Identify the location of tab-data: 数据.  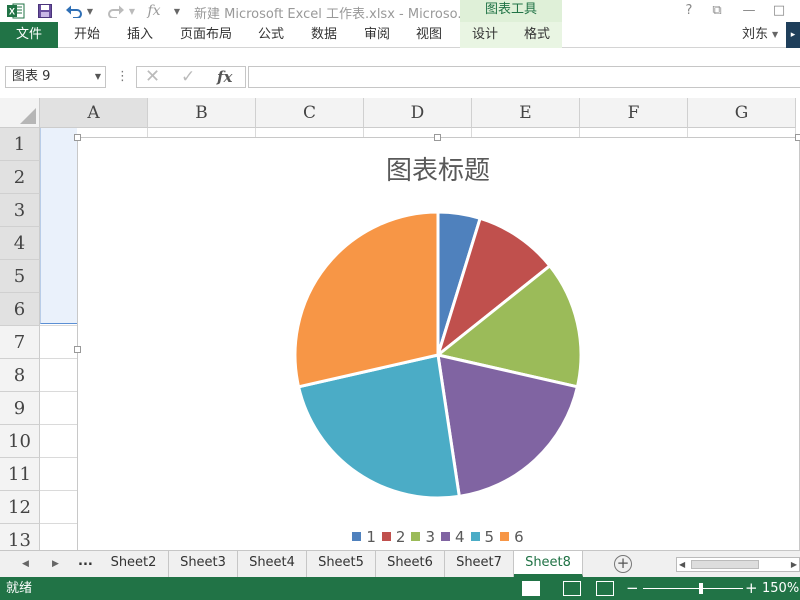
(324, 35).